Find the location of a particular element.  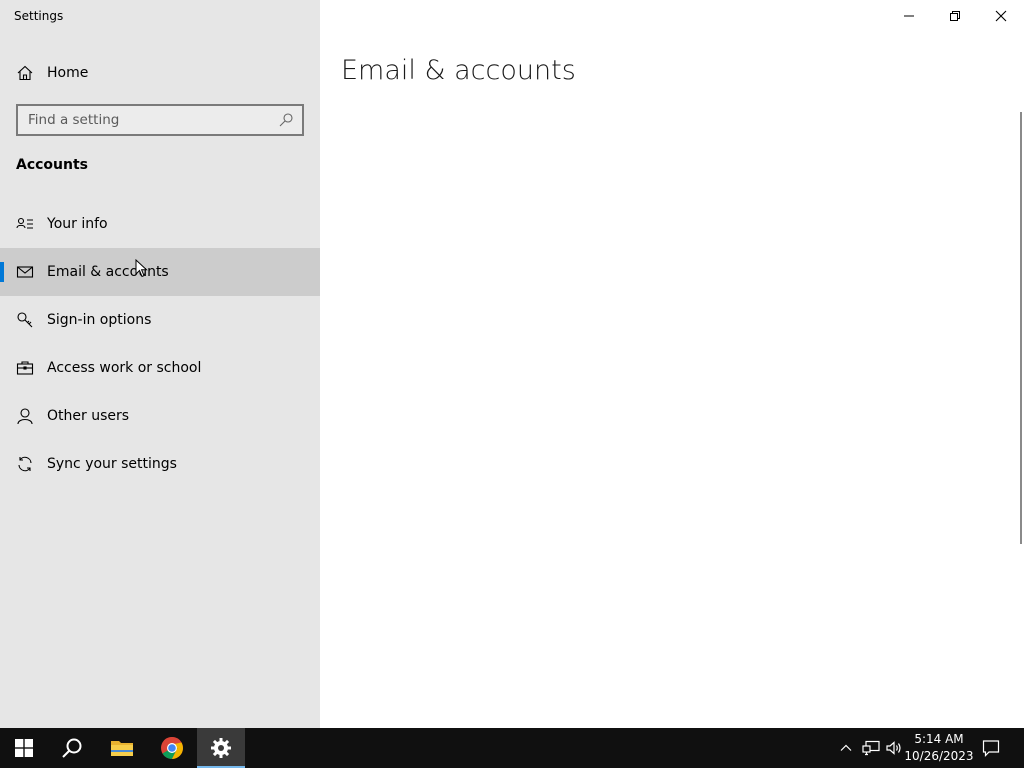

section-heading: Accounts is located at coordinates (52, 165).